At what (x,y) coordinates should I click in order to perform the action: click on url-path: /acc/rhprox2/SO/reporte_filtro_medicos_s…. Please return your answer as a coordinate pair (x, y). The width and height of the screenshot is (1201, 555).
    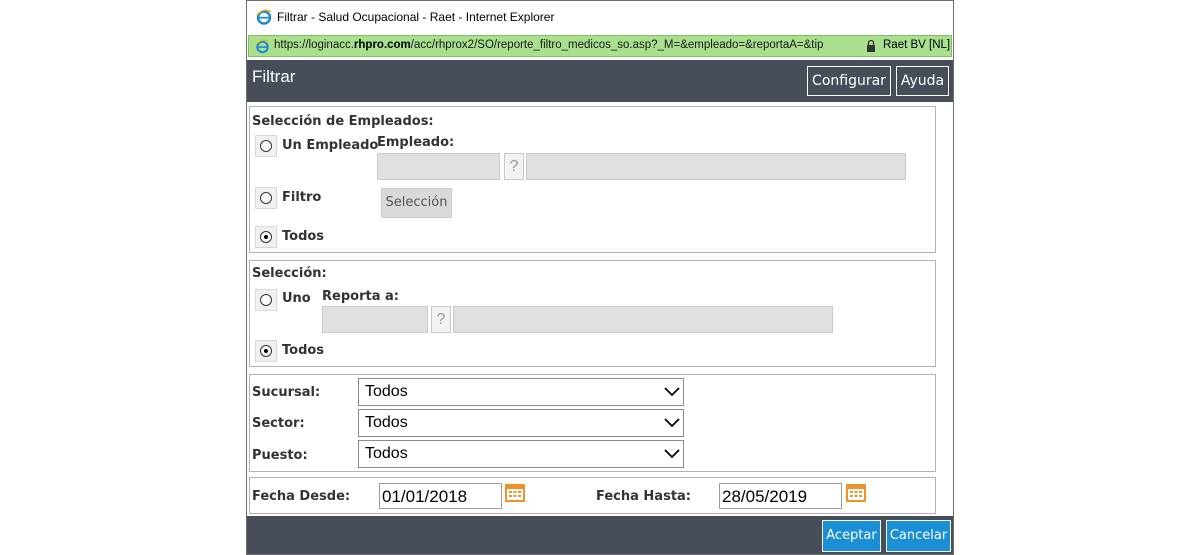
    Looking at the image, I should click on (617, 45).